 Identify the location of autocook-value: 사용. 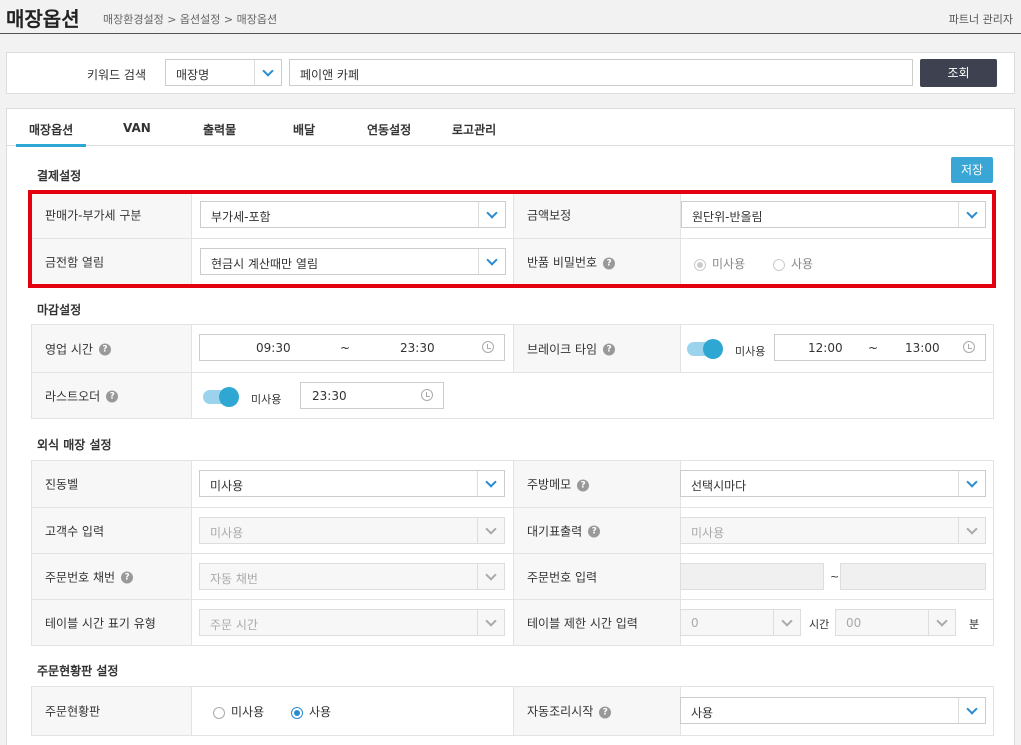
(702, 713).